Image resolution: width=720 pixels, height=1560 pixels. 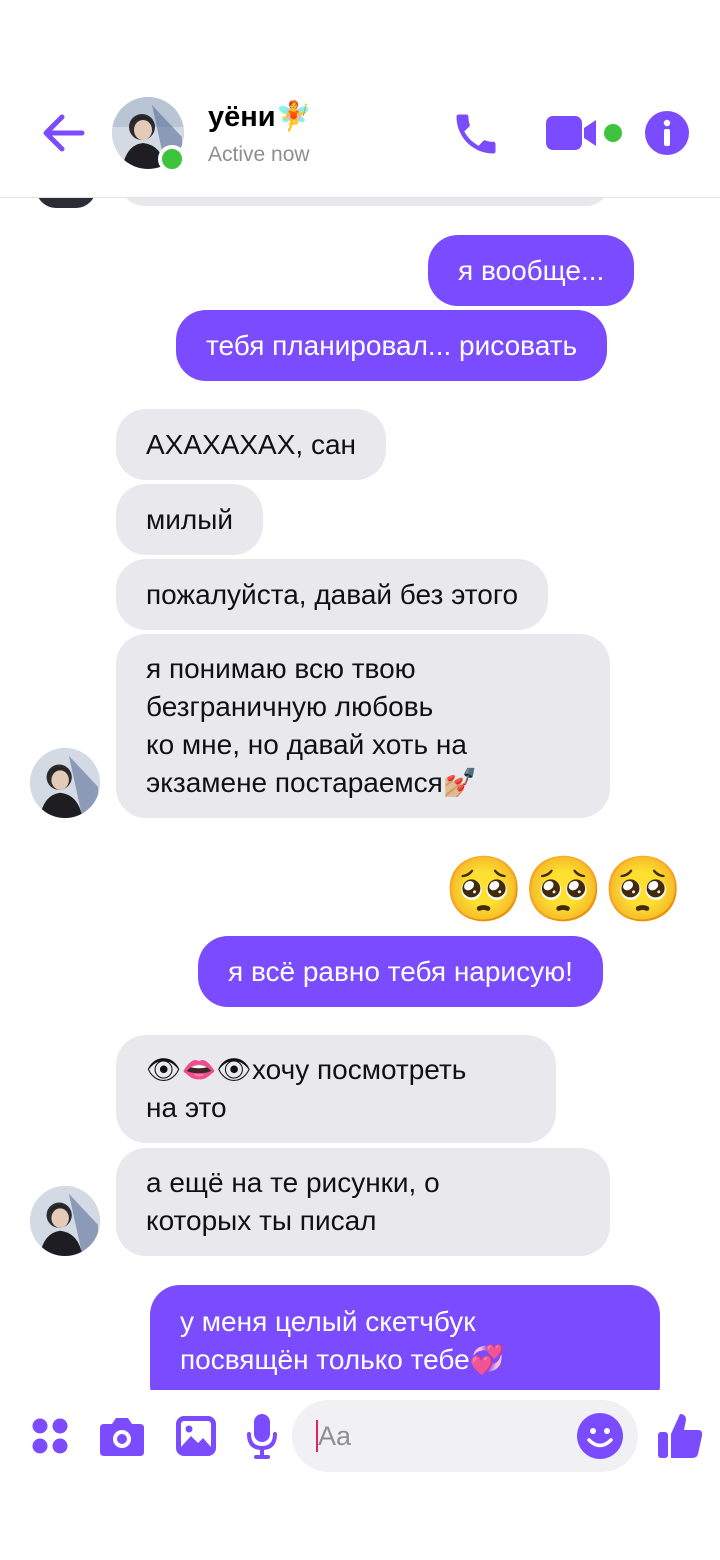 I want to click on info-icon, so click(x=667, y=133).